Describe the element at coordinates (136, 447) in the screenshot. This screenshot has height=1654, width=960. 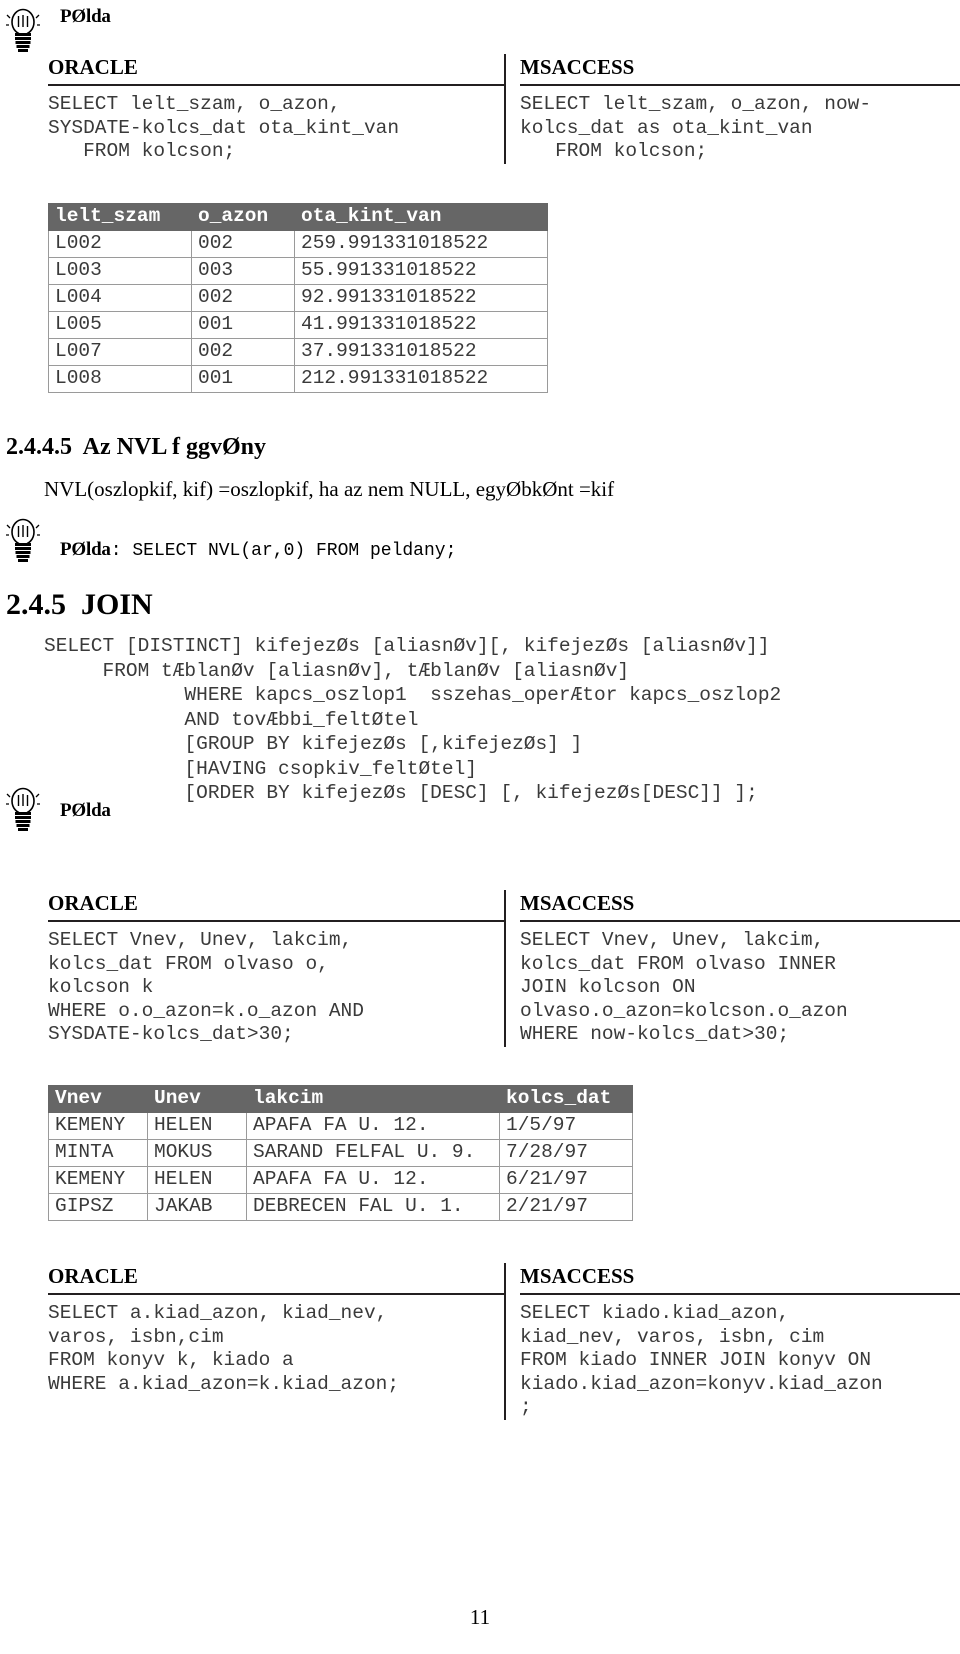
I see `section-heading-nvl: 2.4.4.5 Az NVL f ggvØny` at that location.